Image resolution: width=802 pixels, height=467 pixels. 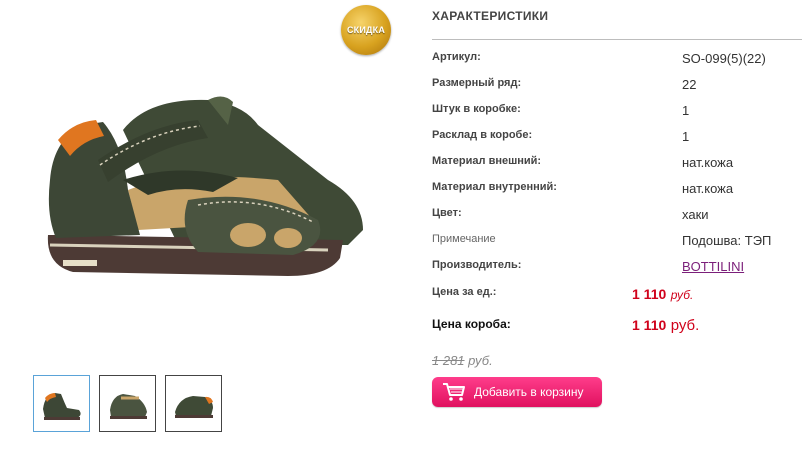 What do you see at coordinates (617, 87) in the screenshot?
I see `spec-row-size-range: Размерный ряд: 22` at bounding box center [617, 87].